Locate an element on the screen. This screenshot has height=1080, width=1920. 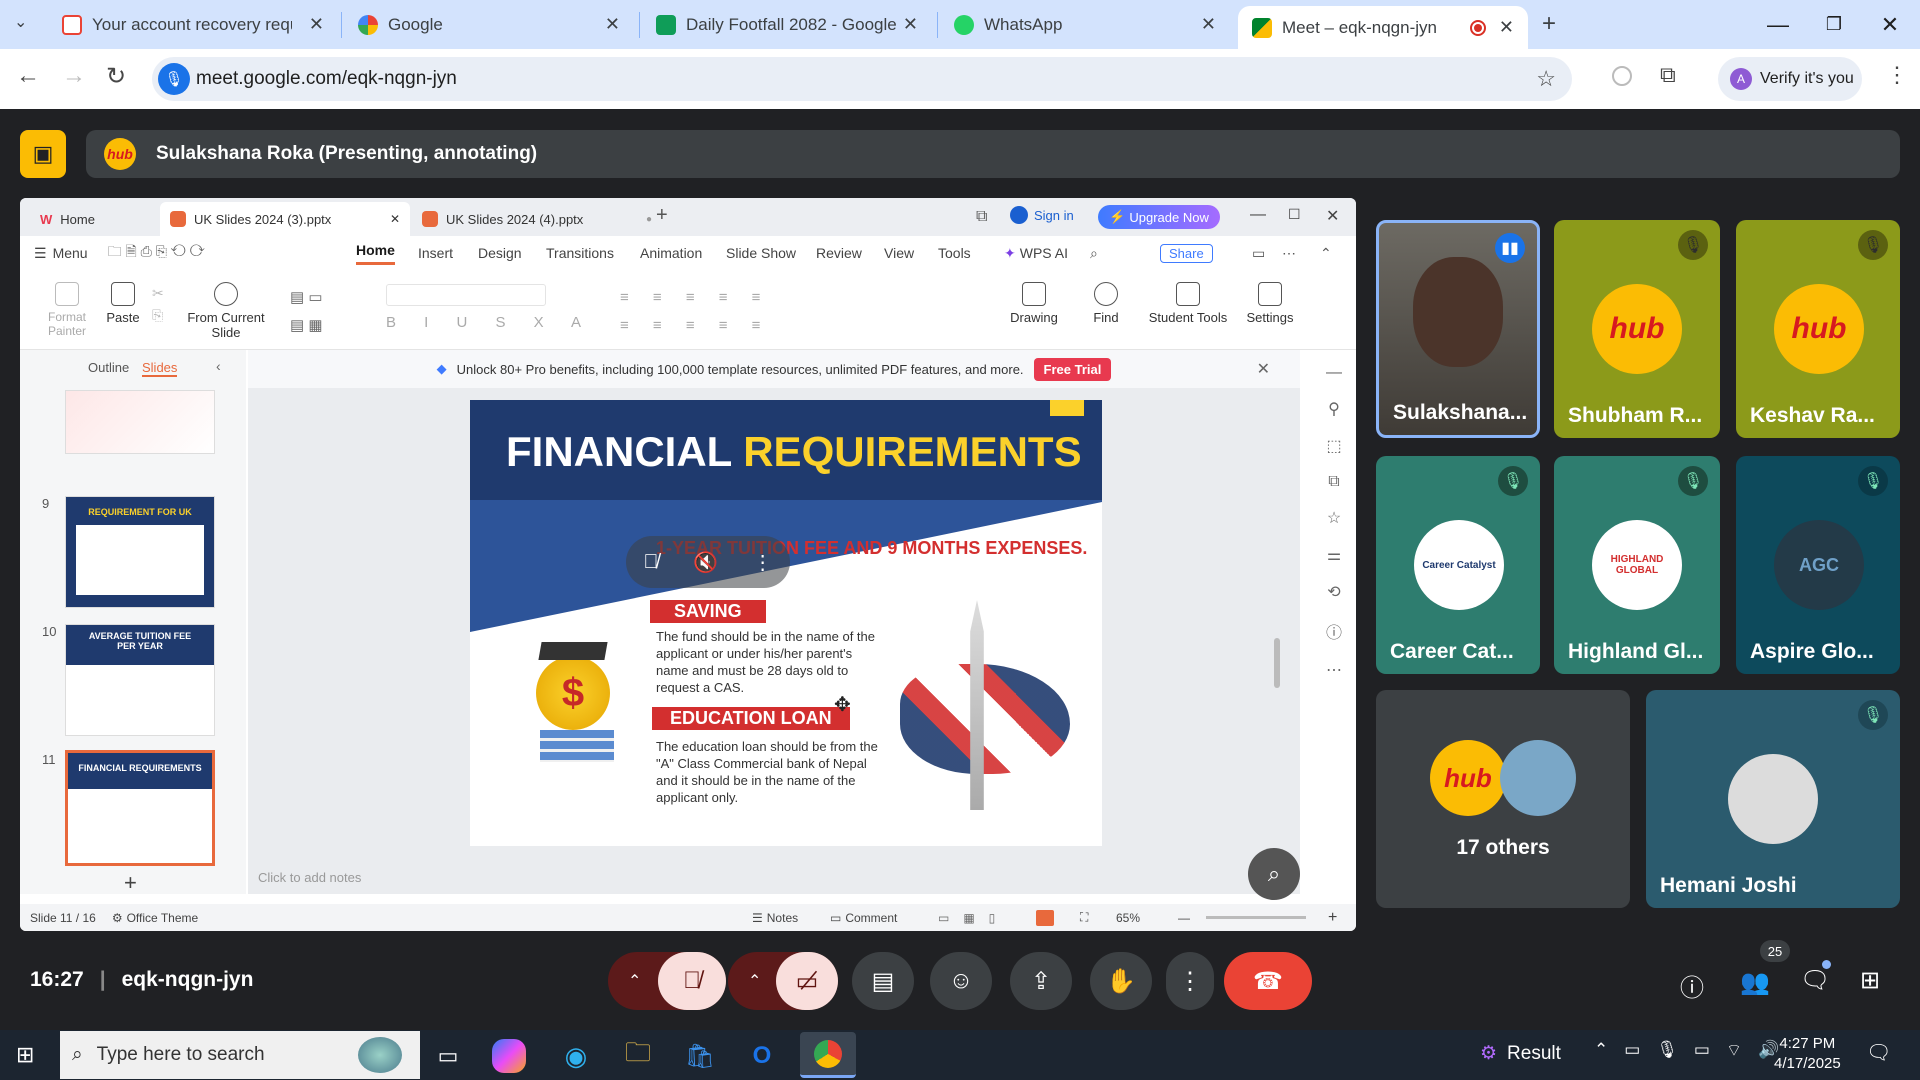
view-mode-icons: ▭▦▯ is located at coordinates (973, 918).